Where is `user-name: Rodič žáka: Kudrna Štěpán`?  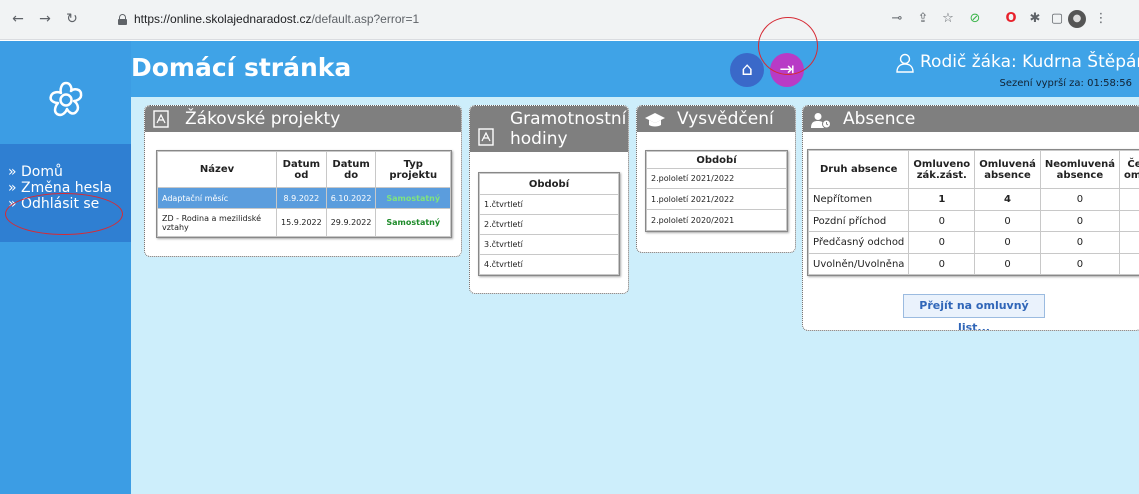 user-name: Rodič žáka: Kudrna Štěpán is located at coordinates (1029, 62).